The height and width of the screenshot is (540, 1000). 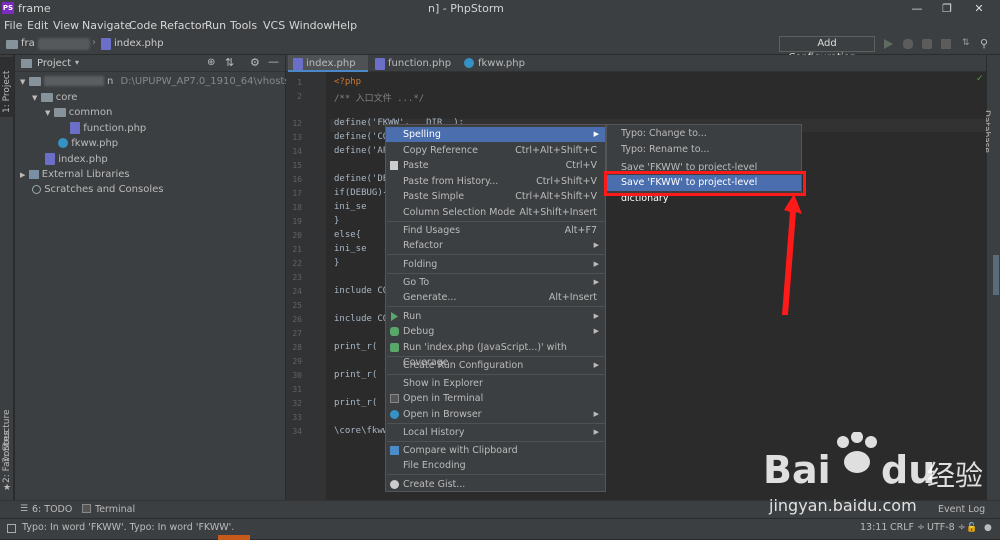 I want to click on tree-item-scratches: Scratches and Consoles, so click(x=97, y=189).